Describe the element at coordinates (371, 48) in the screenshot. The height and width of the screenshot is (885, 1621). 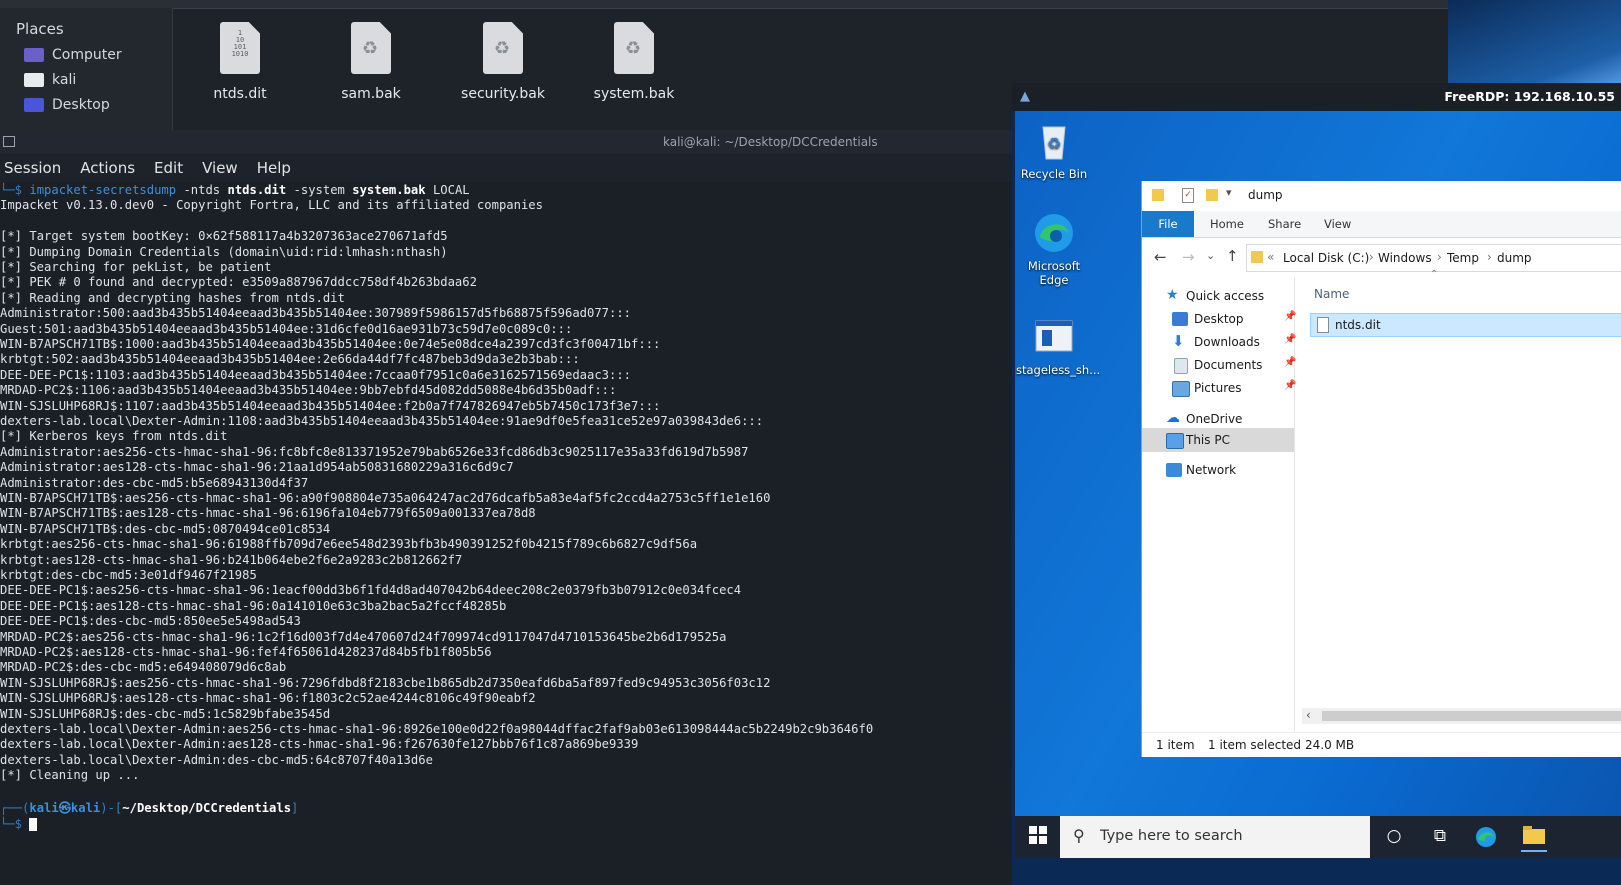
I see `recycle-file-icon: ♻` at that location.